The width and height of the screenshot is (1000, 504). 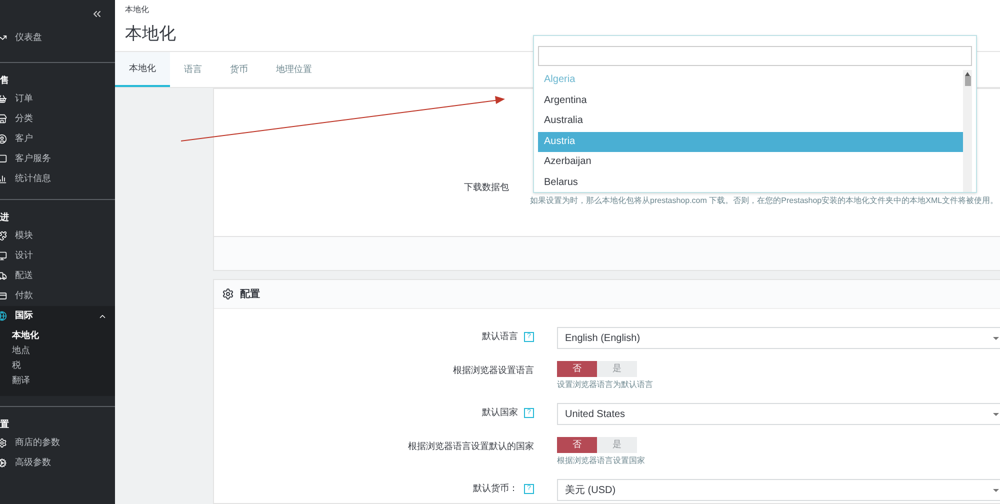 What do you see at coordinates (63, 365) in the screenshot?
I see `submenu-item: 税` at bounding box center [63, 365].